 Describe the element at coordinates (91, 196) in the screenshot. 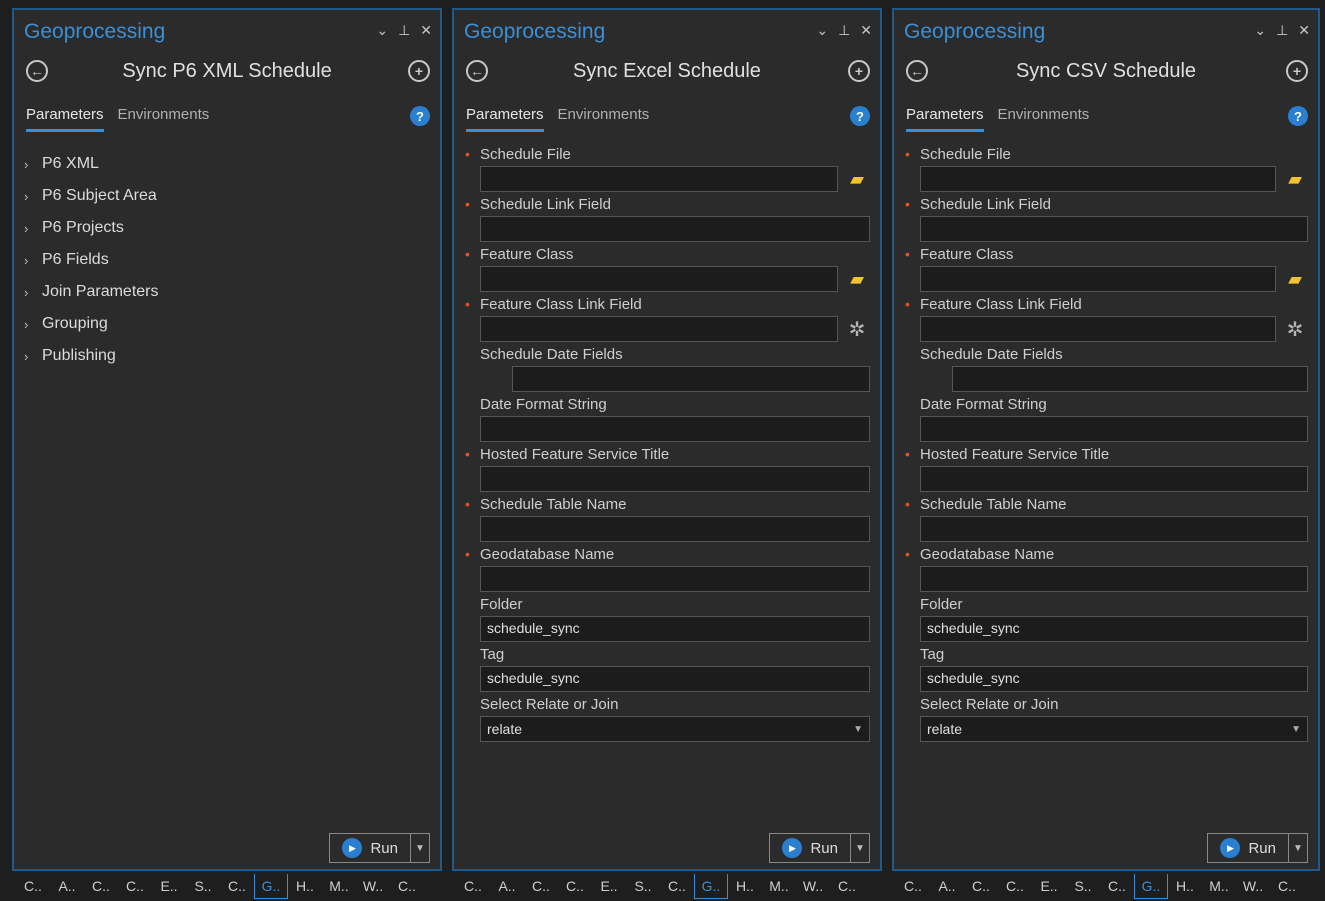

I see `group-p6-subject-area: › P6 Subject Area` at that location.